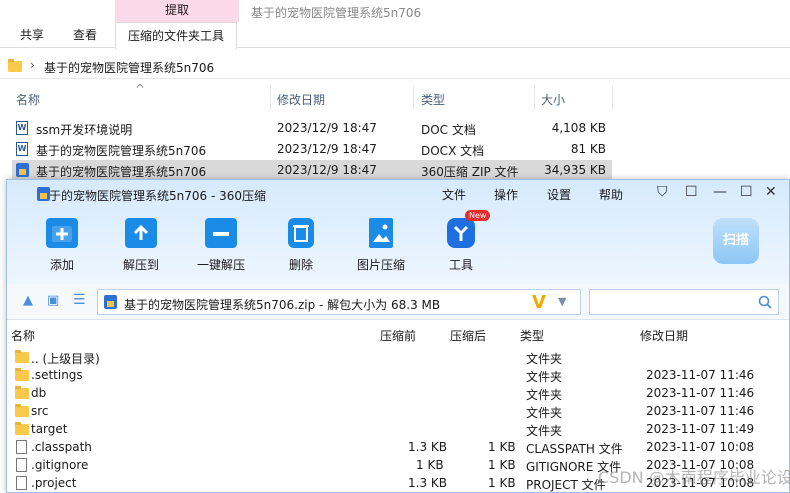  I want to click on toolbar-label: 添加, so click(61, 265).